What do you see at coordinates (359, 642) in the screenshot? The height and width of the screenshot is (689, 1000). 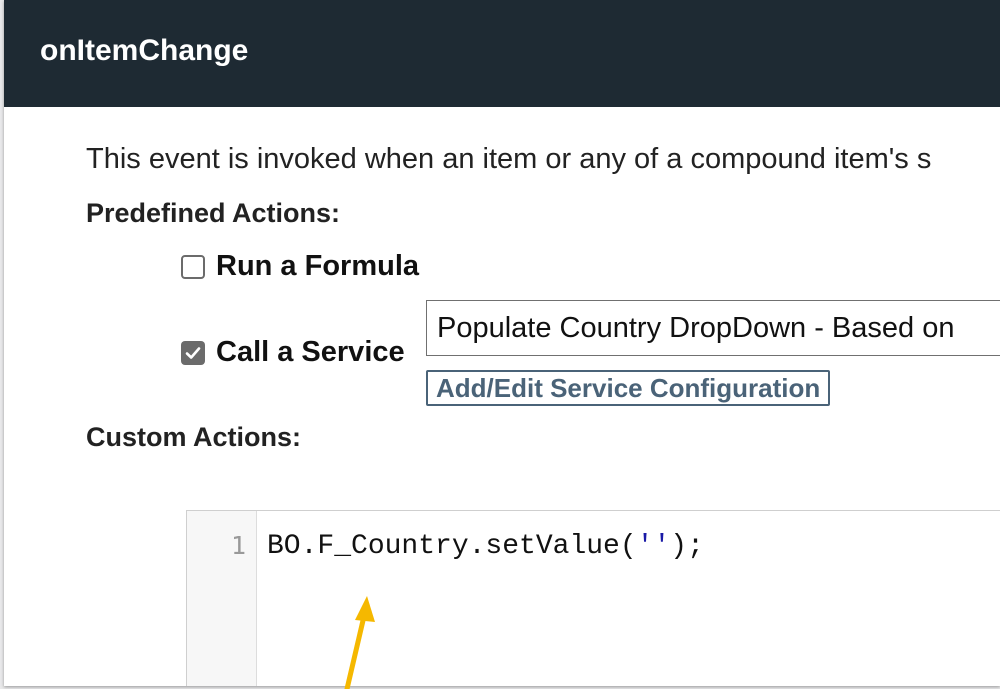 I see `annotation-arrow-icon` at bounding box center [359, 642].